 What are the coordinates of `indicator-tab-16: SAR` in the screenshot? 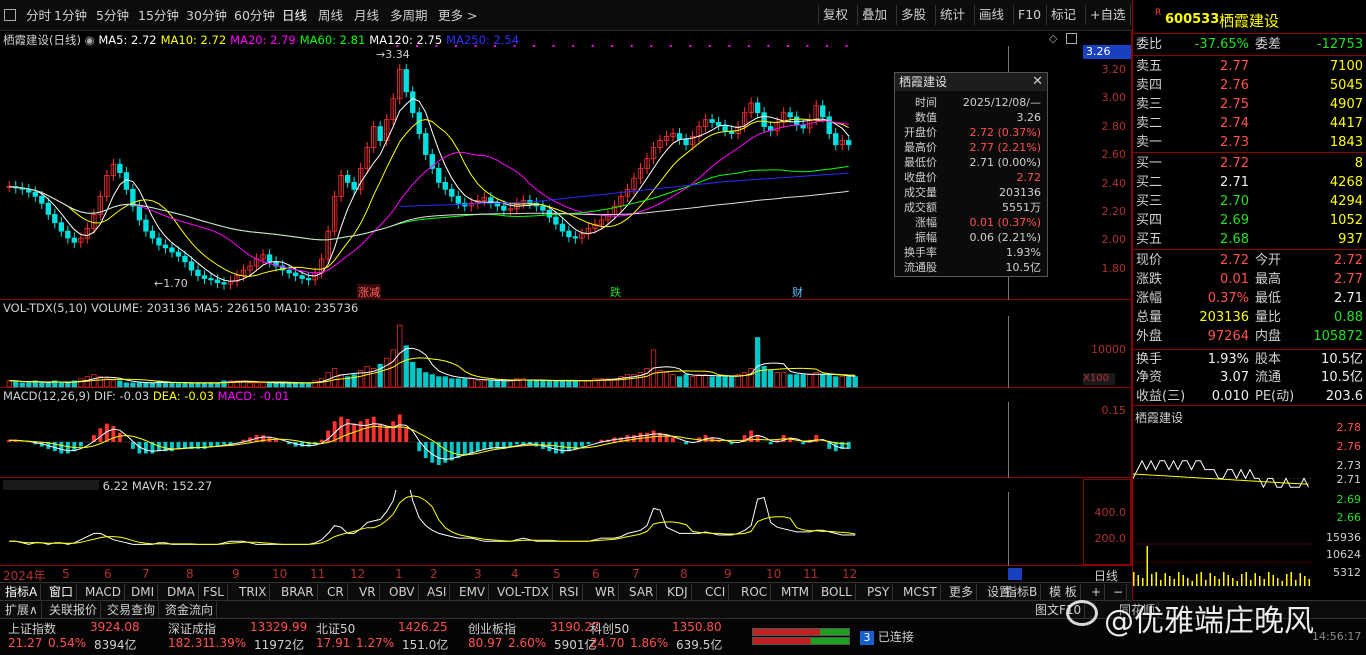 It's located at (642, 592).